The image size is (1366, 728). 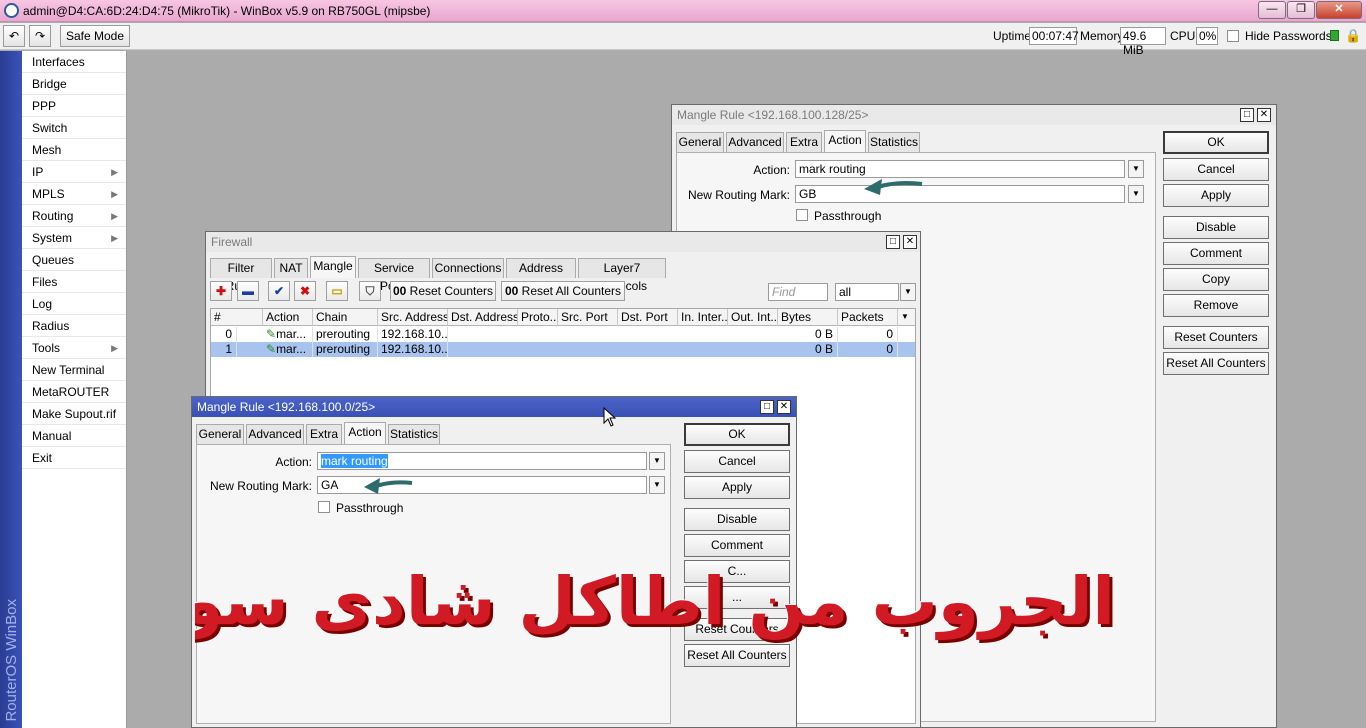 What do you see at coordinates (1216, 337) in the screenshot?
I see `reset-counters-button: Reset Counters` at bounding box center [1216, 337].